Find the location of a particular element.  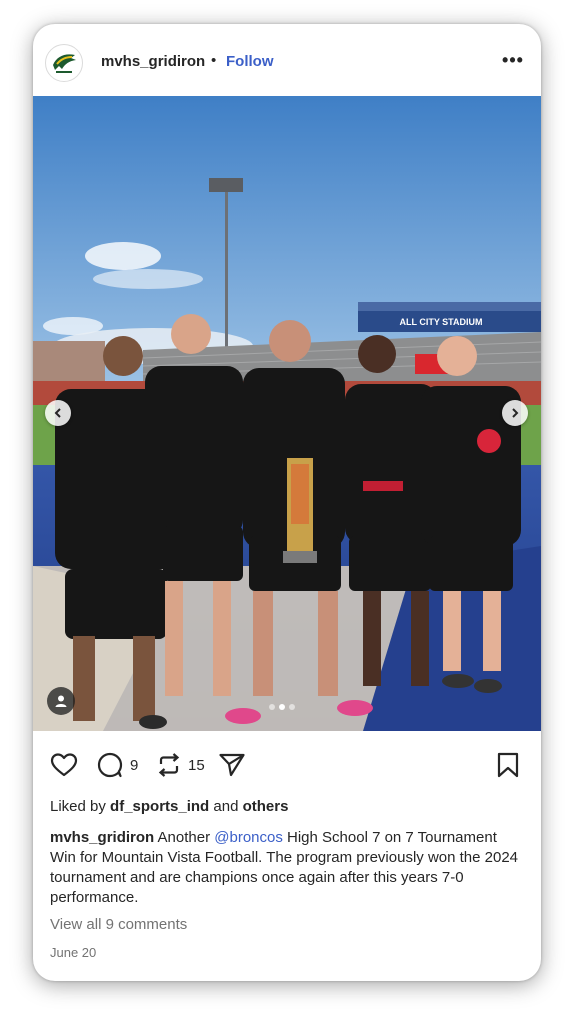

liked-by: Liked by df_sports_ind and others is located at coordinates (169, 806).